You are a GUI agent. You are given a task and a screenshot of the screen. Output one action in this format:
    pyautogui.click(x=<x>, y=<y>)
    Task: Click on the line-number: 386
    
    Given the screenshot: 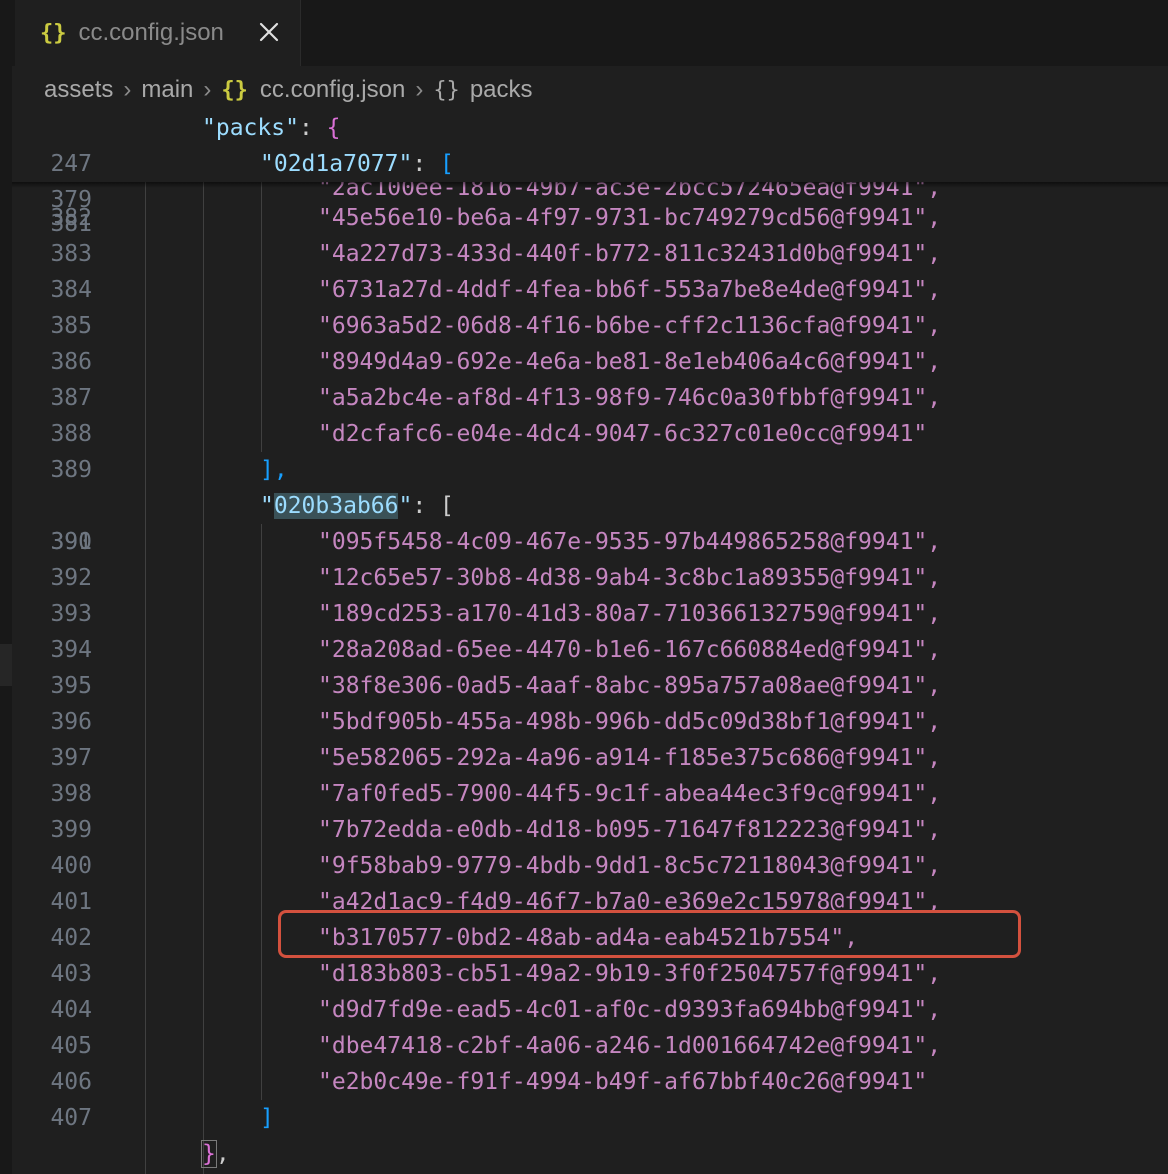 What is the action you would take?
    pyautogui.click(x=71, y=362)
    